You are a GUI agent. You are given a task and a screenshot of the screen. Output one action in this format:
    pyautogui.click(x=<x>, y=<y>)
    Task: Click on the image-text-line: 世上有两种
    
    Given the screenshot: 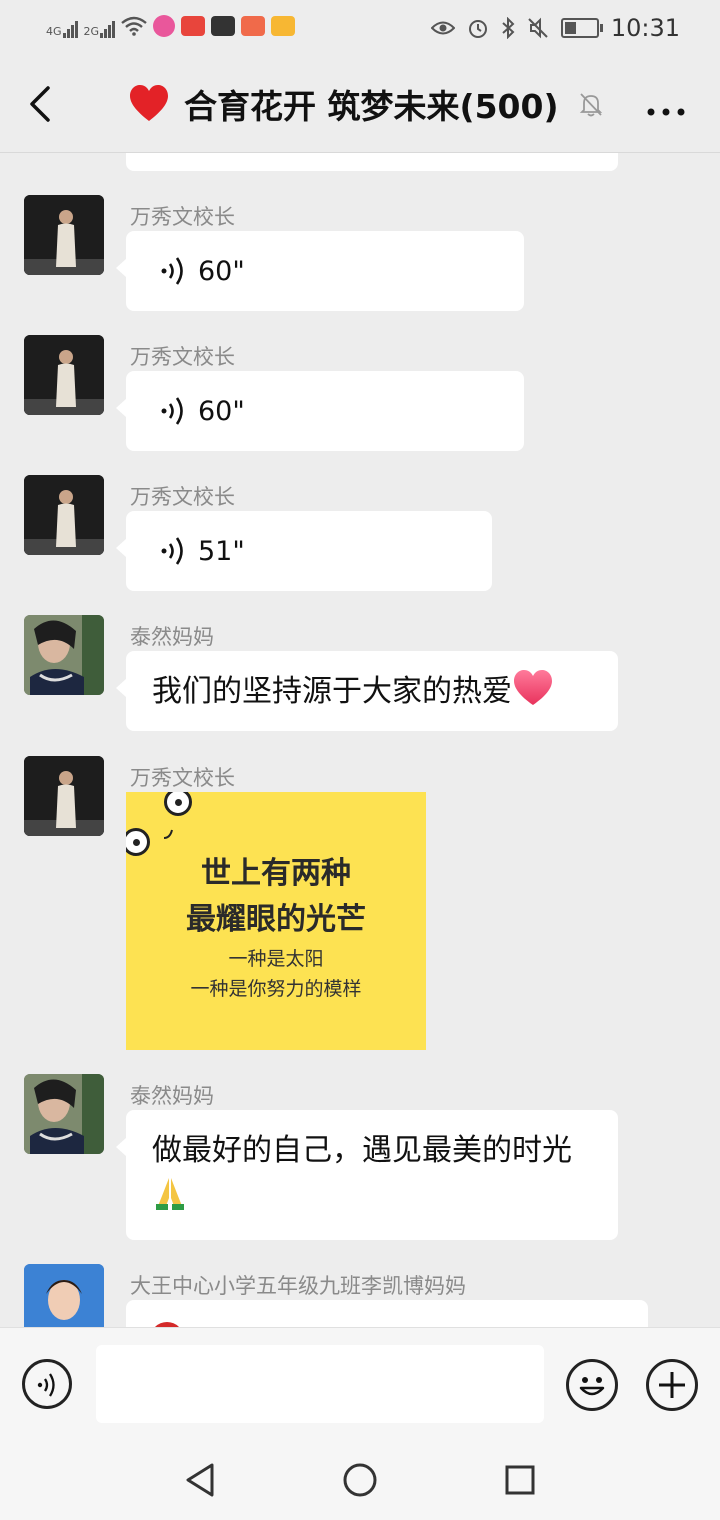 What is the action you would take?
    pyautogui.click(x=276, y=873)
    